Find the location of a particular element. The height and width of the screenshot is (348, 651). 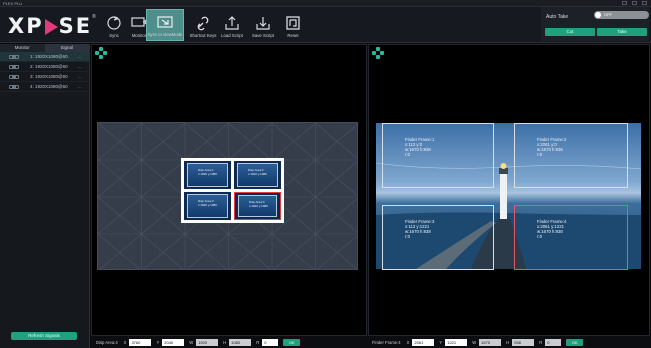

display-area: Disp Area:2 x:1920 y:1080 is located at coordinates (257, 175).